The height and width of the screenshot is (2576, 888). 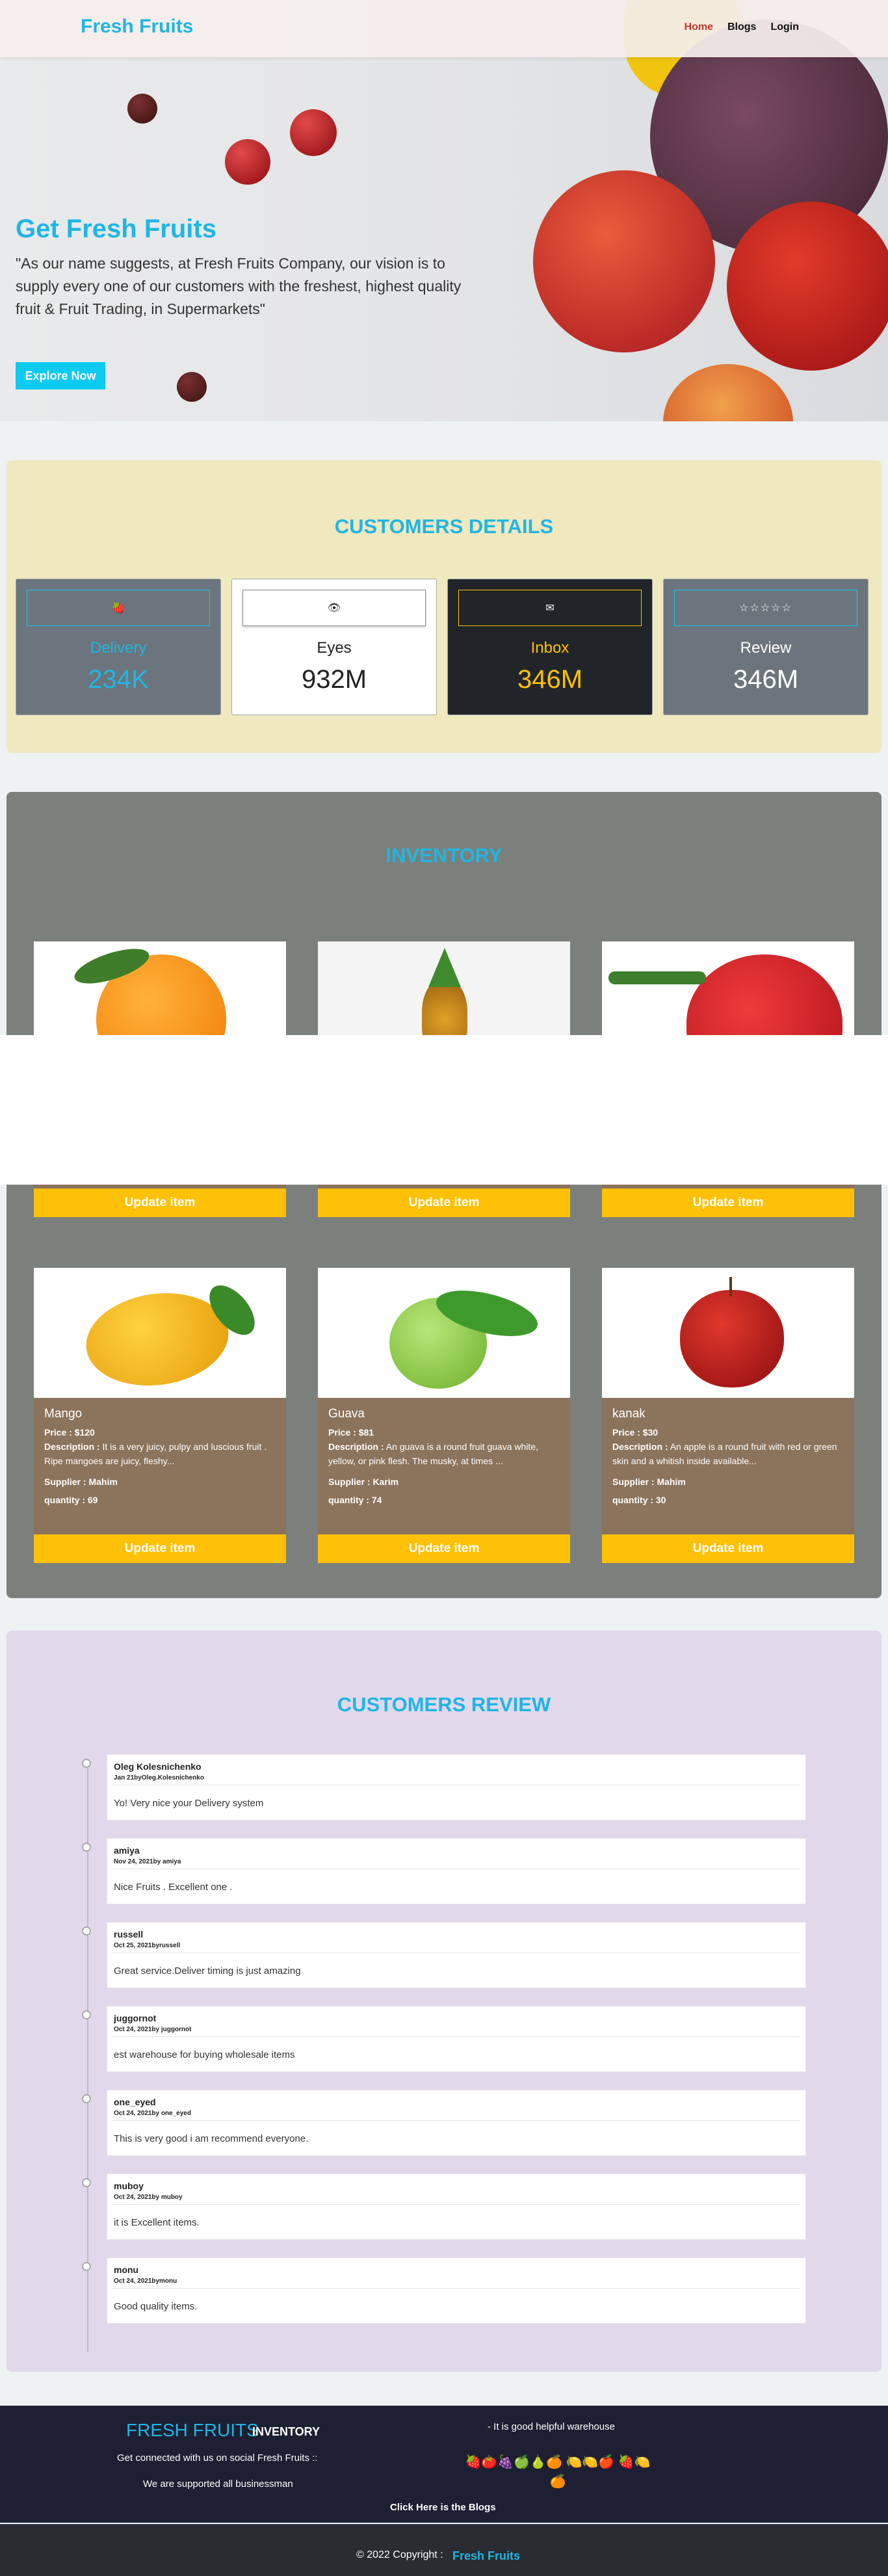 I want to click on product-name: Mango, so click(x=63, y=1414).